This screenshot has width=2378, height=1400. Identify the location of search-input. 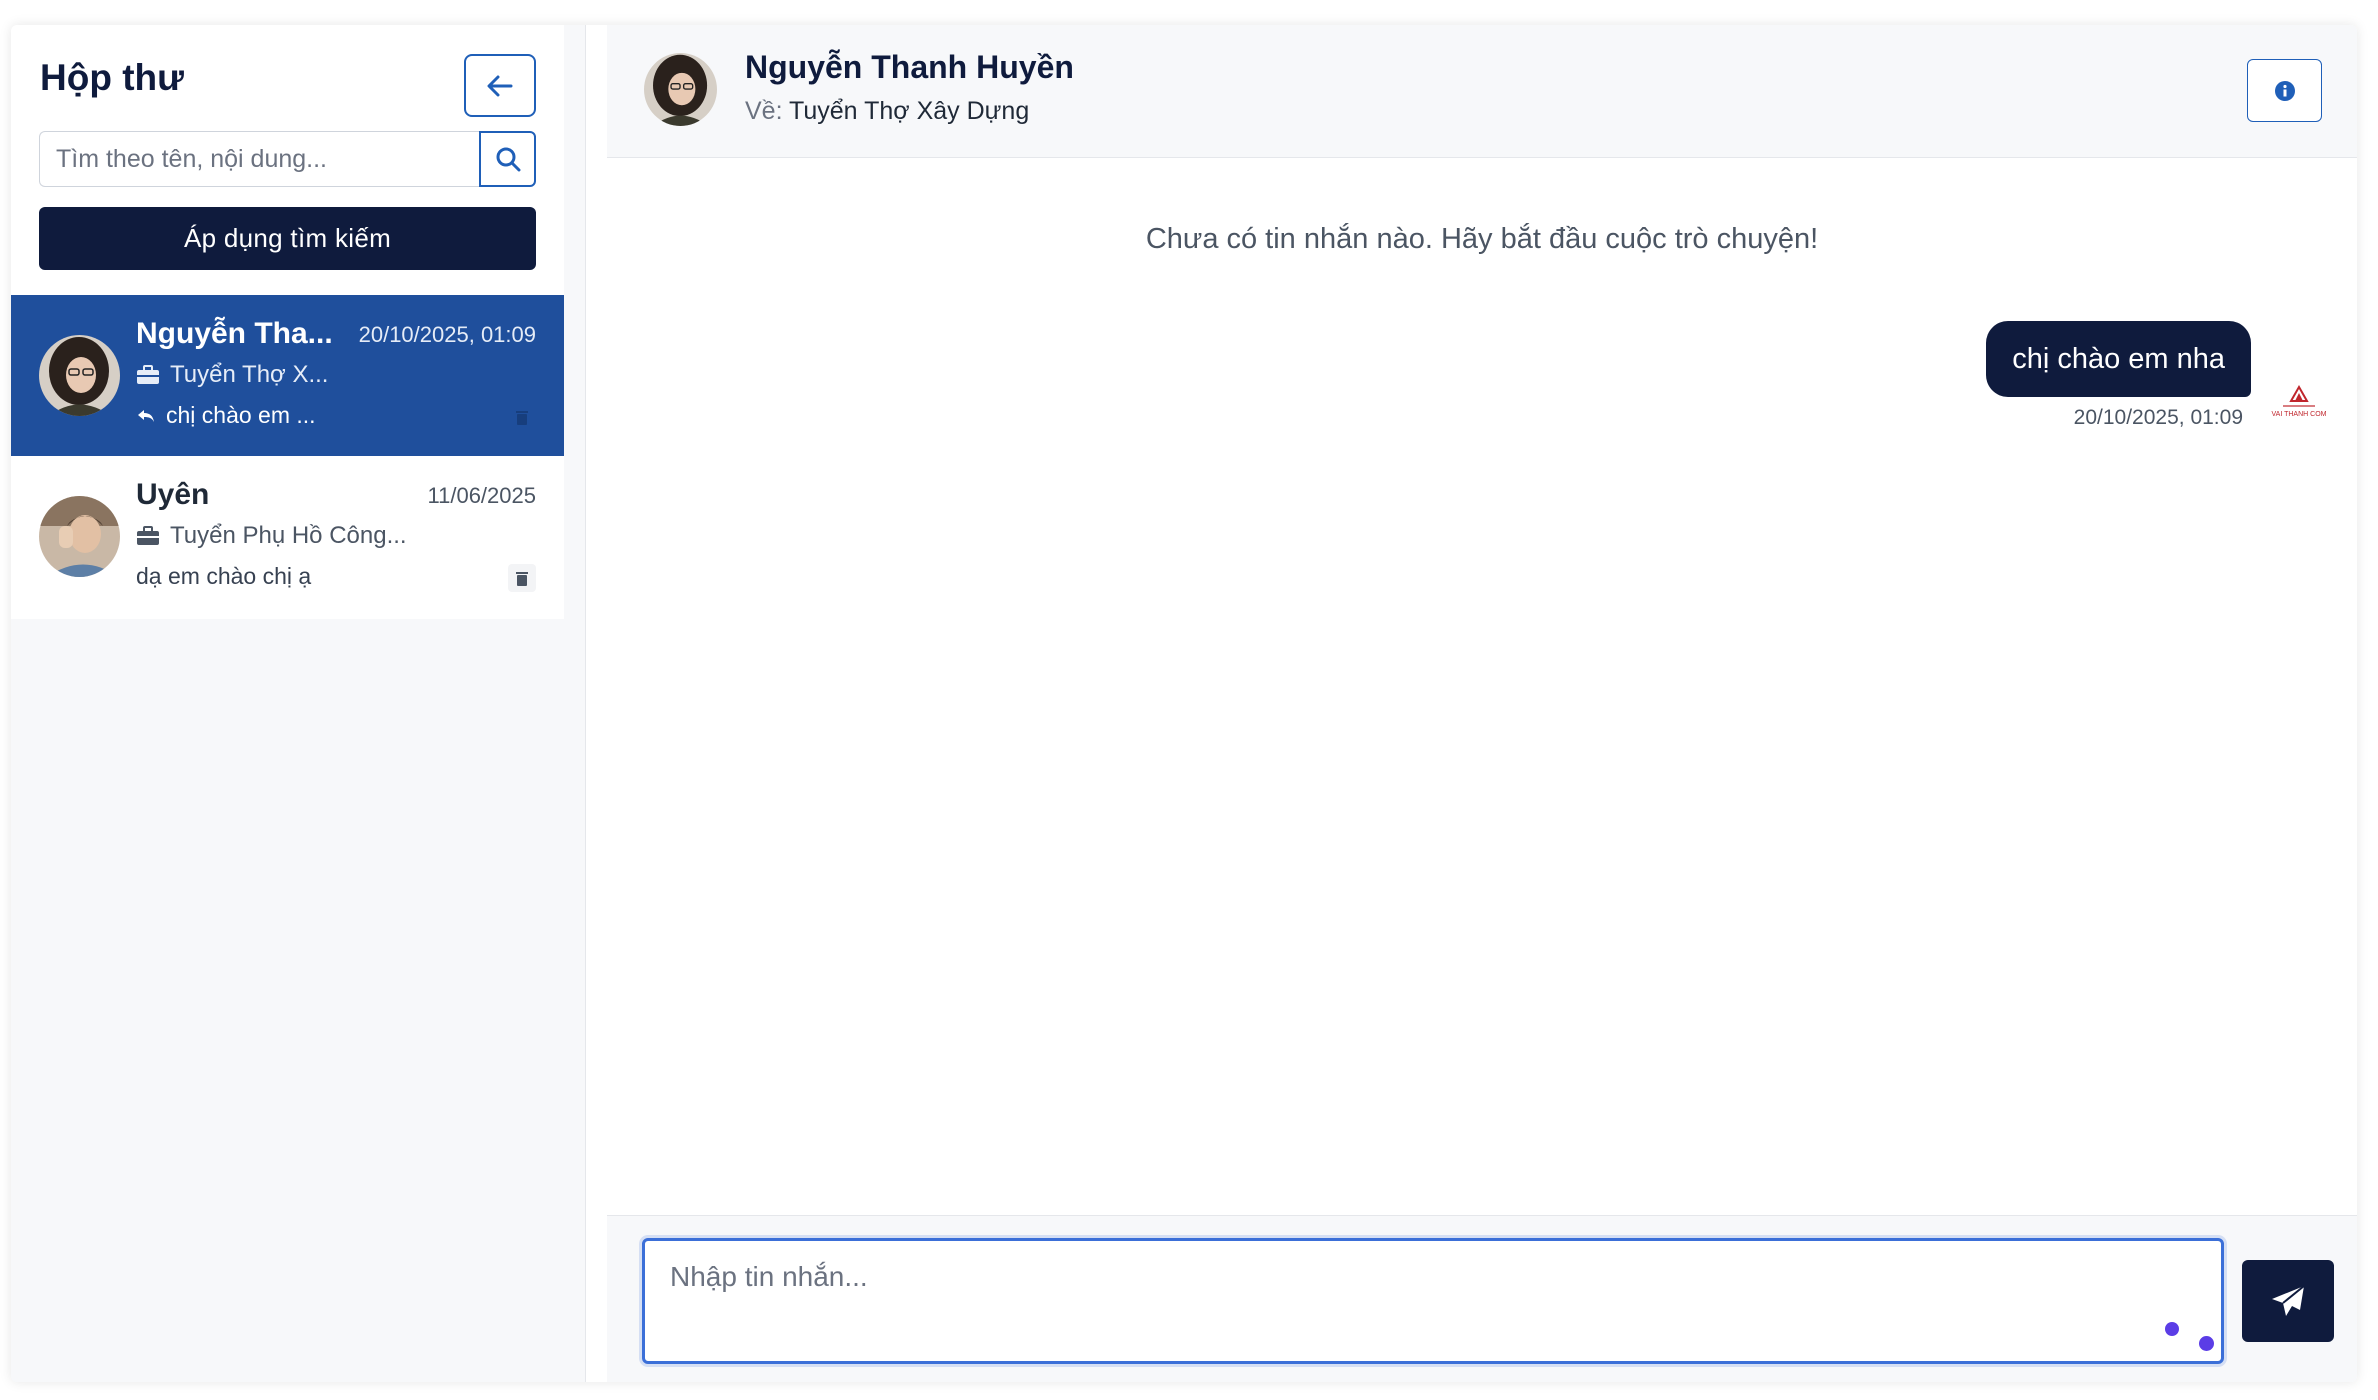
(259, 159).